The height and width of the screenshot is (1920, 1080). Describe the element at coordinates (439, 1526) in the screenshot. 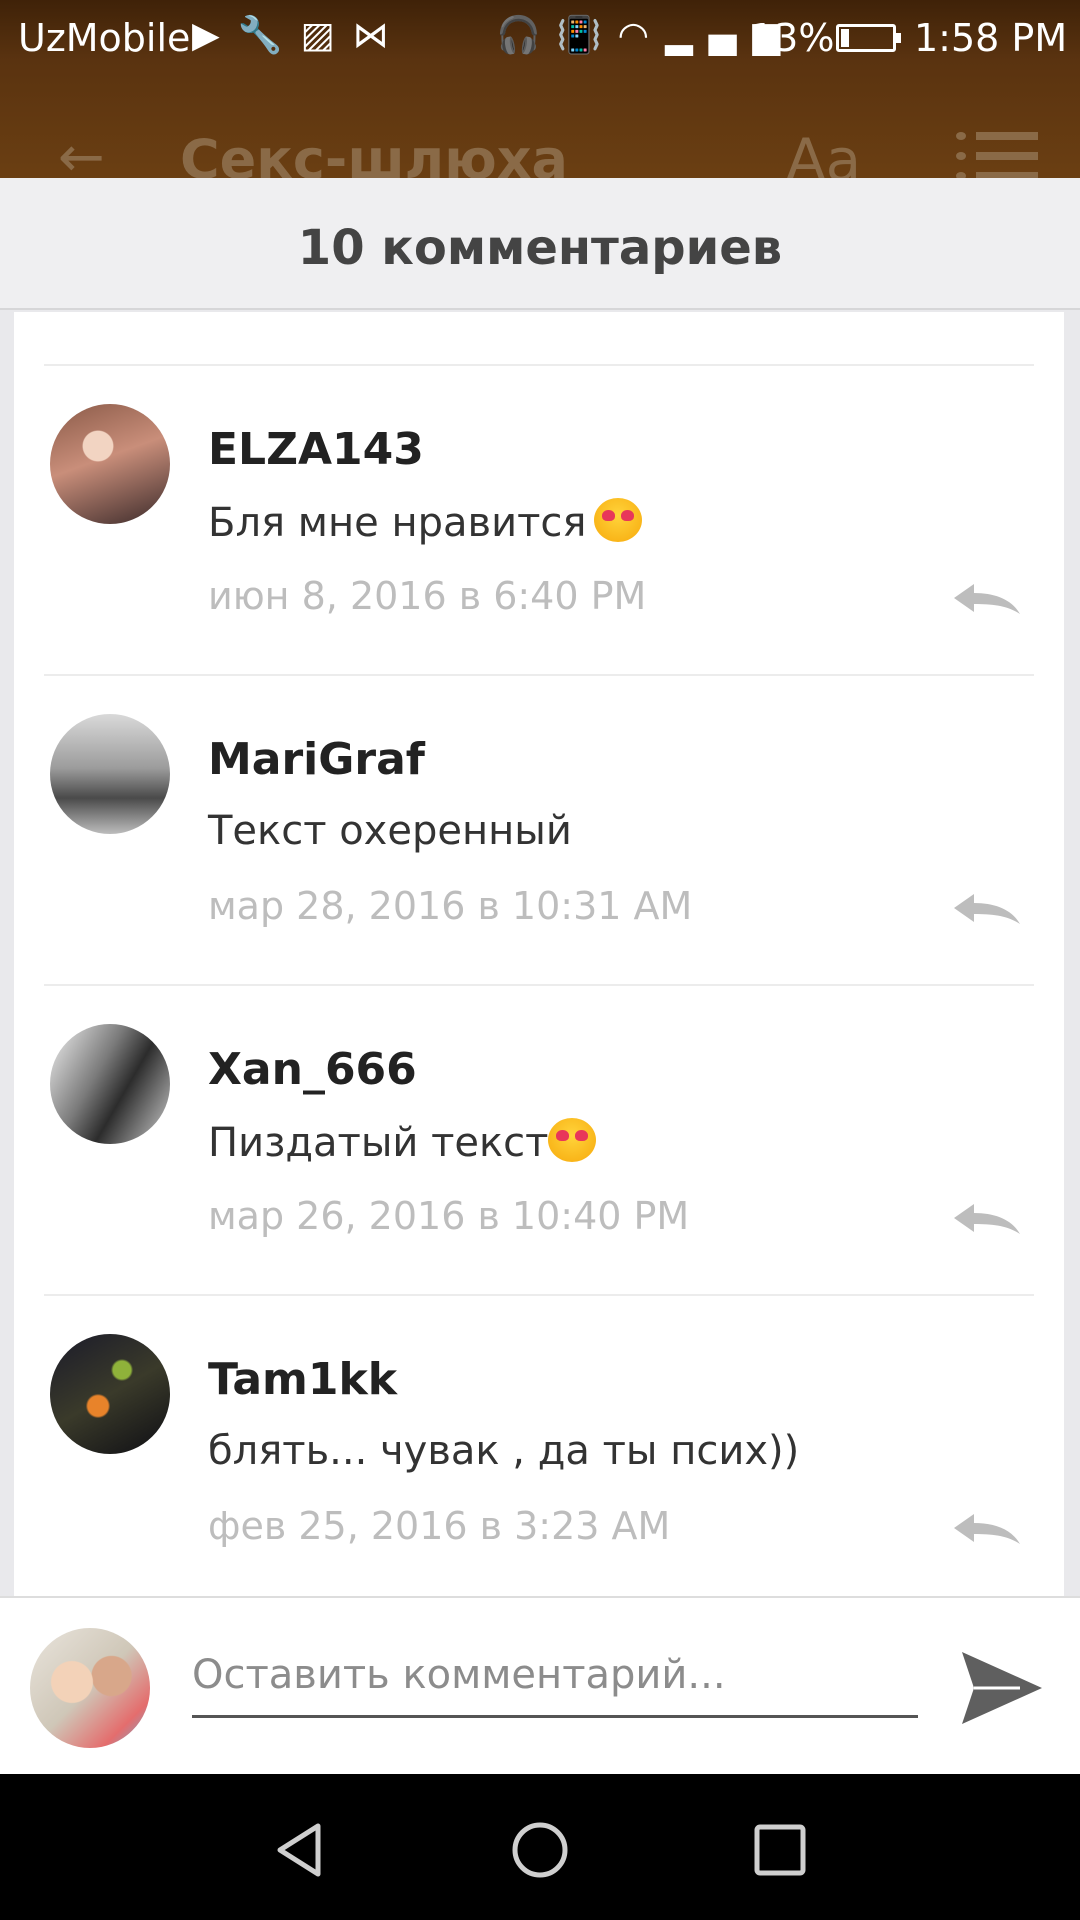

I see `comment-date: фев 25, 2016 в 3:23 AM` at that location.